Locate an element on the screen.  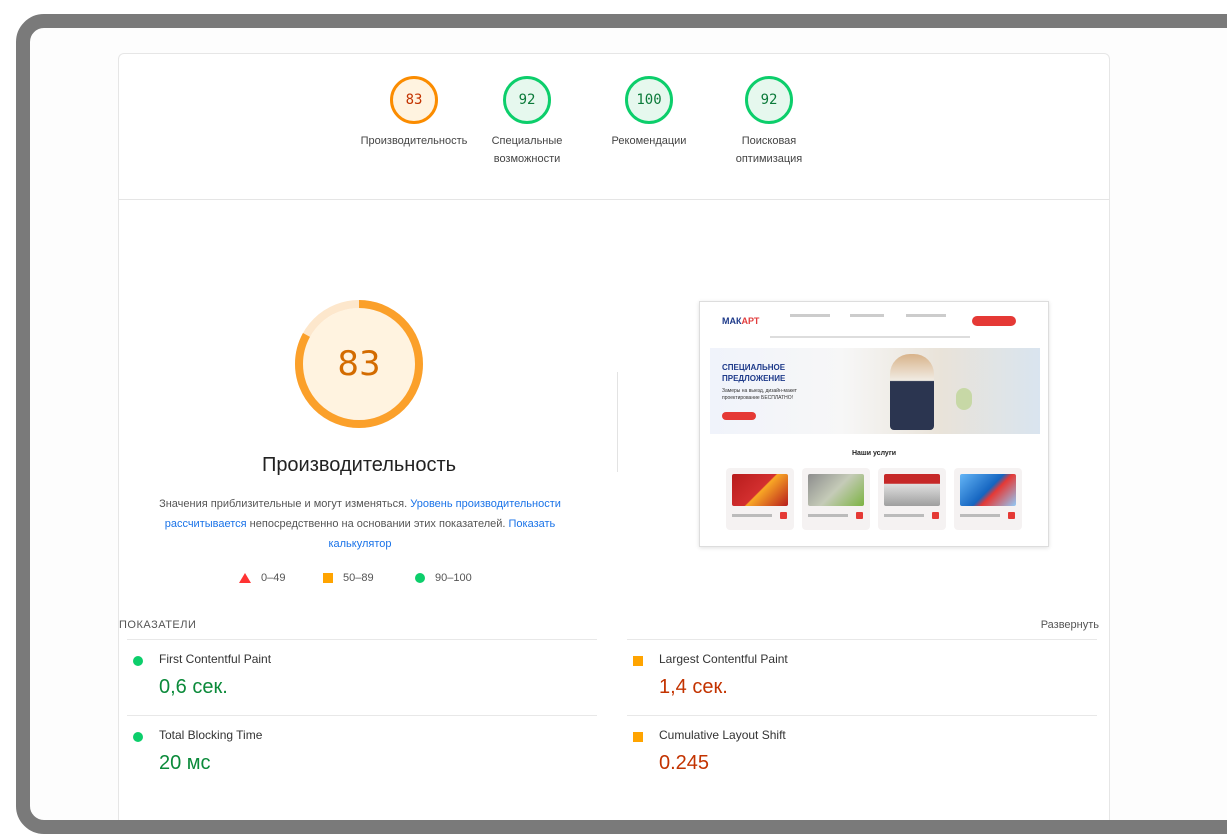
gauge-seo: 92 Поисковая оптимизация is located at coordinates (769, 122).